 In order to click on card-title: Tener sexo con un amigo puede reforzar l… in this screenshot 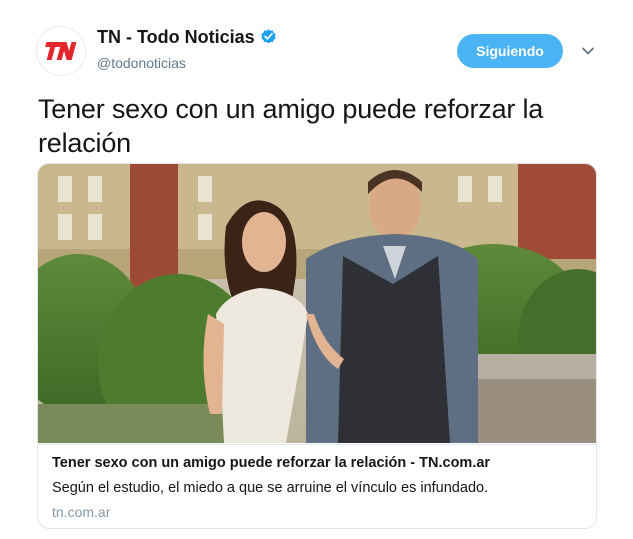, I will do `click(271, 463)`.